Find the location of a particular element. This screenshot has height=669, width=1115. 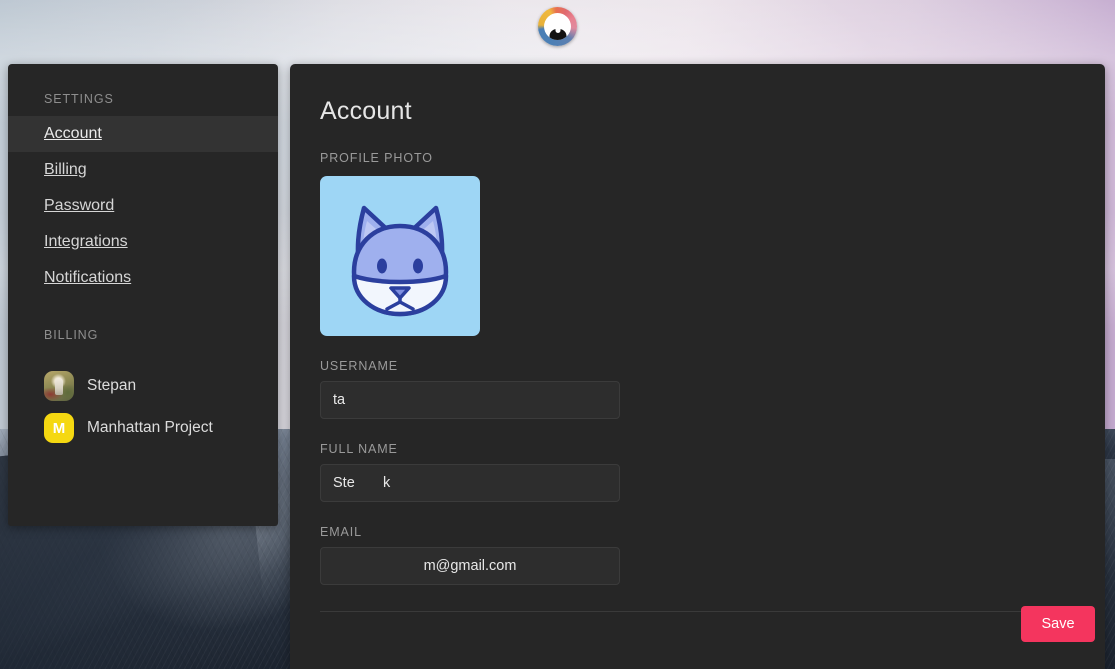

sidebar-account-label: Manhattan Project is located at coordinates (150, 427).